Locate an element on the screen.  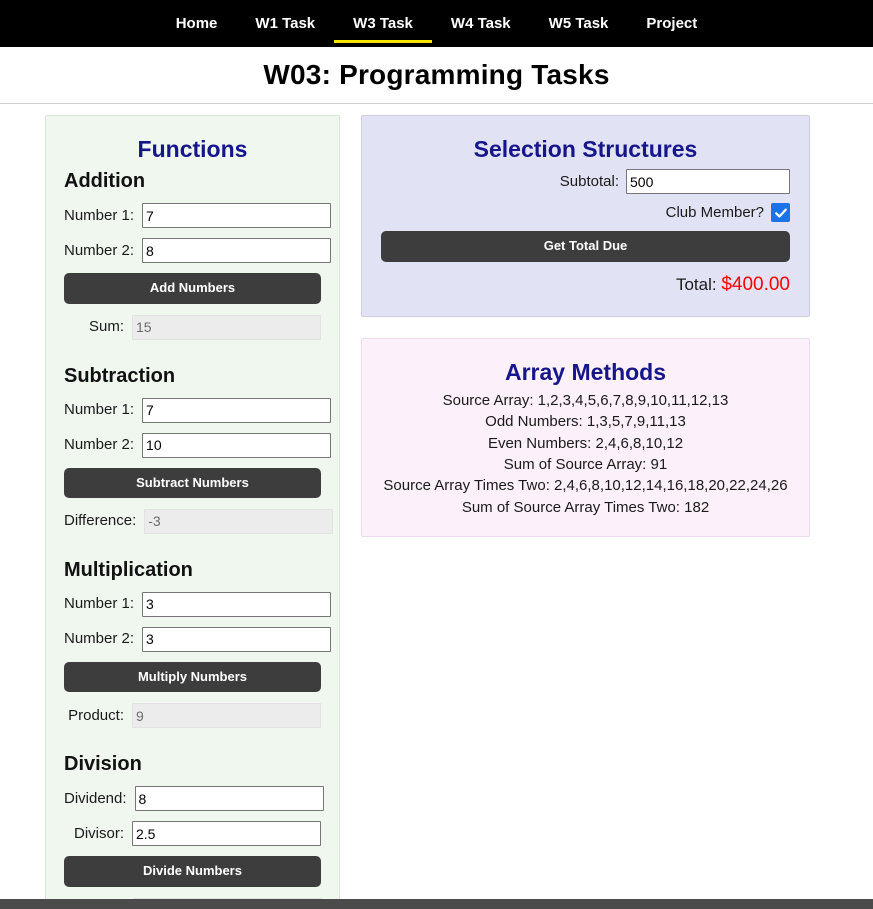
subtraction-number1-row: Number 1: is located at coordinates (198, 410).